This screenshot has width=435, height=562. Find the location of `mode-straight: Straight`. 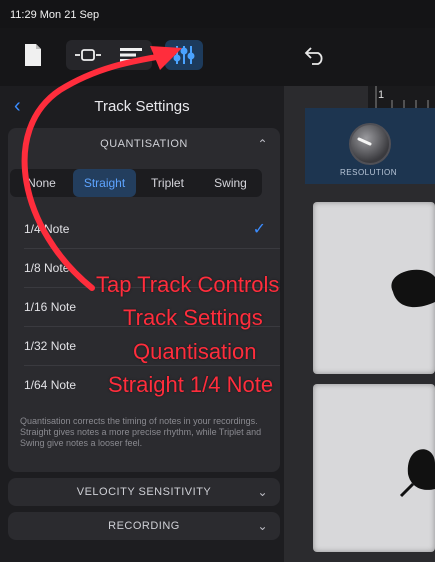

mode-straight: Straight is located at coordinates (104, 183).